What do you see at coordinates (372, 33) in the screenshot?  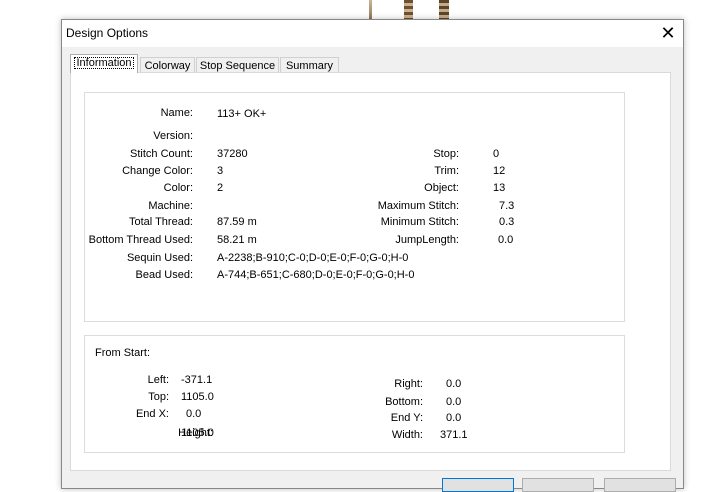 I see `title-bar: Design Options ✕` at bounding box center [372, 33].